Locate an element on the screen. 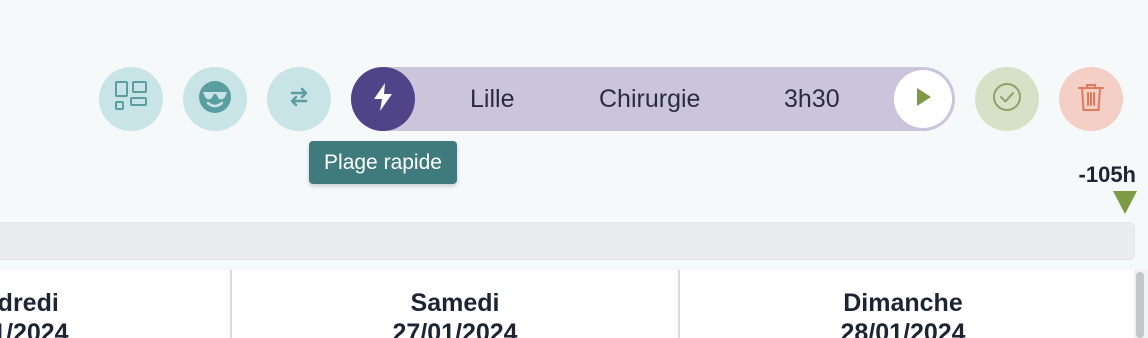  quick-slot-specialty: Chirurgie is located at coordinates (650, 99).